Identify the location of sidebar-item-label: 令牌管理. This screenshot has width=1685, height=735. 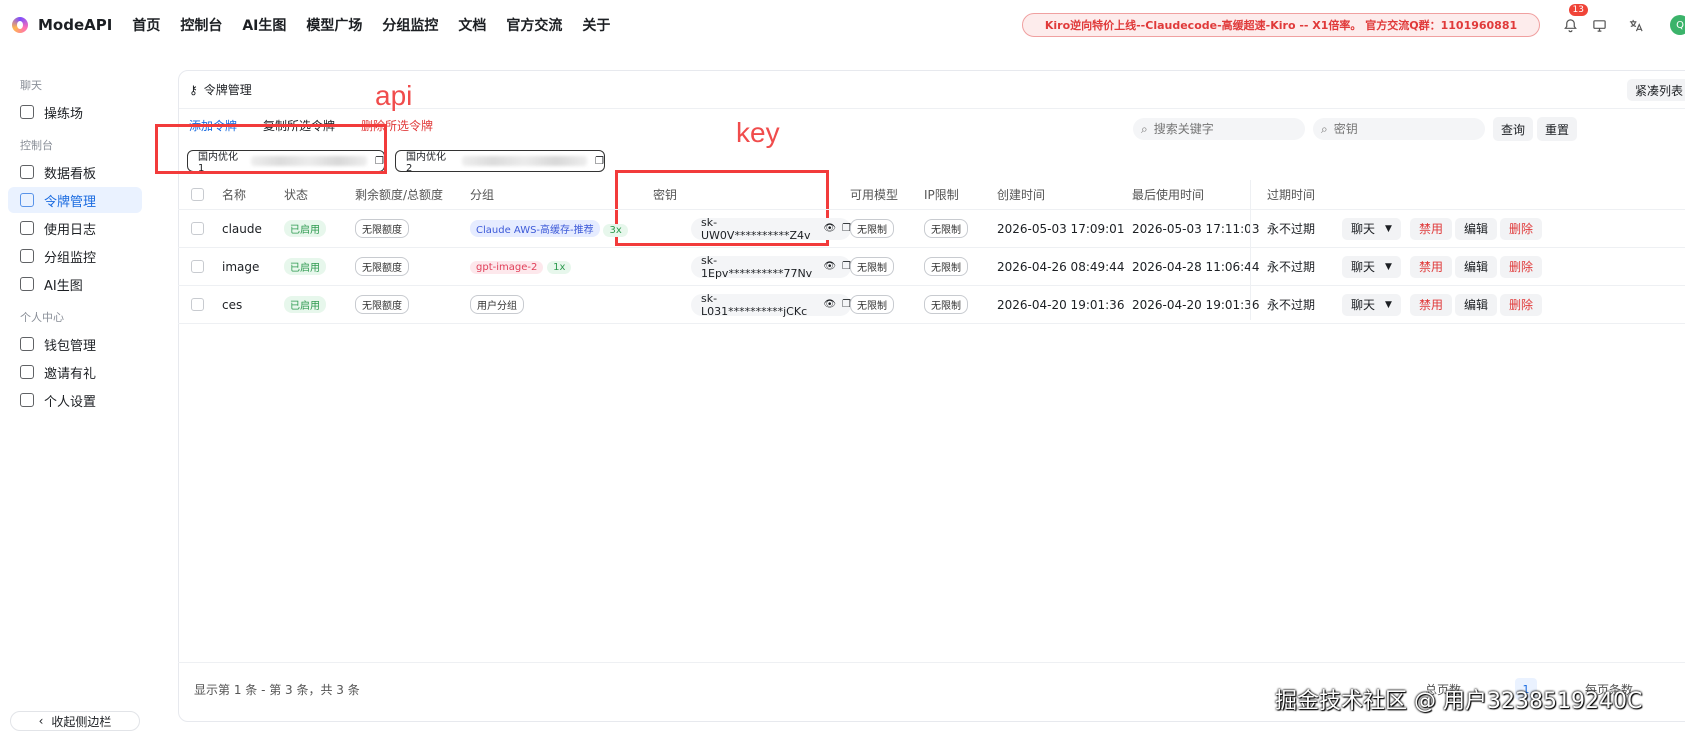
(70, 202).